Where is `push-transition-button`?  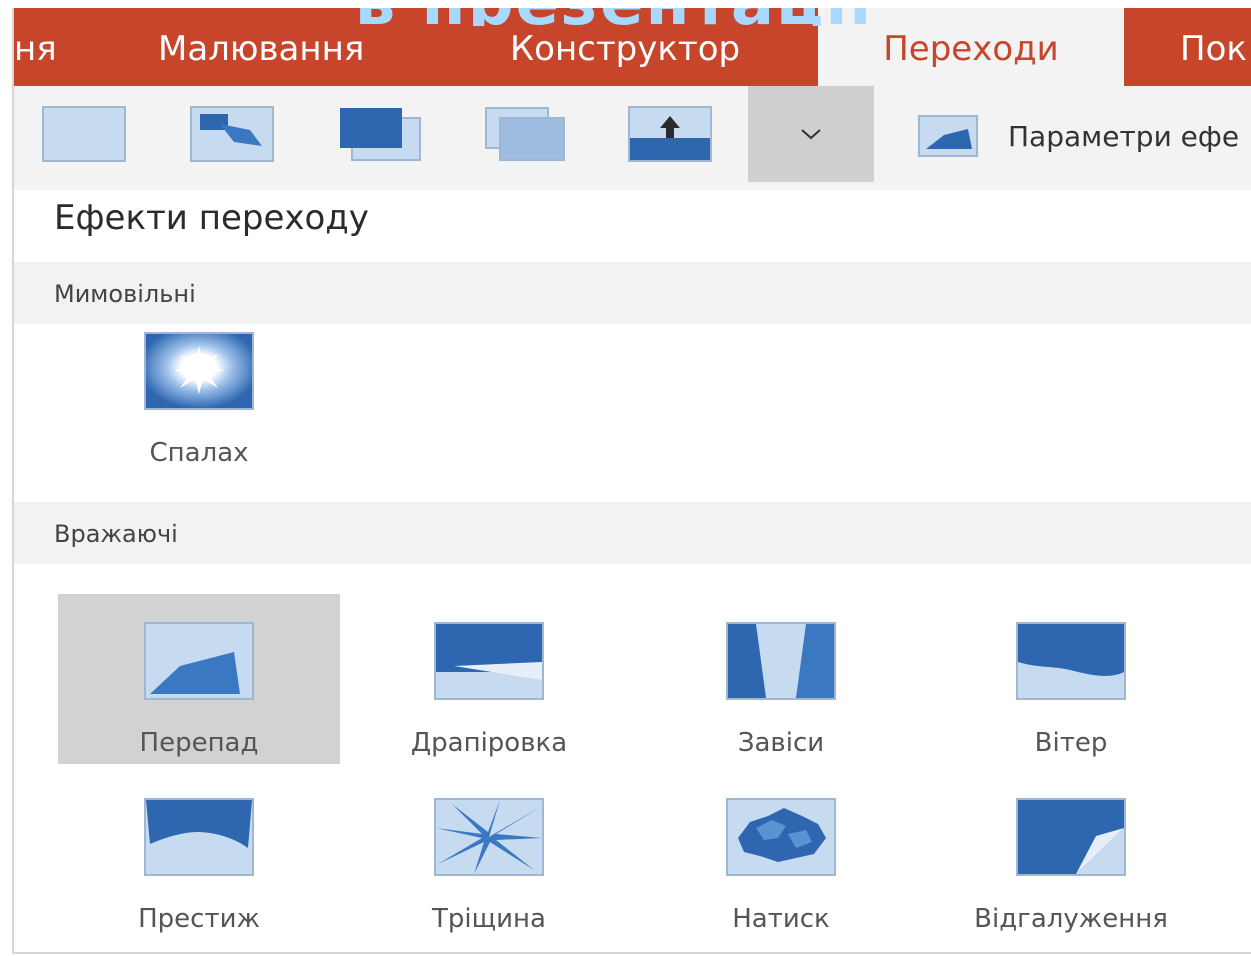 push-transition-button is located at coordinates (526, 134).